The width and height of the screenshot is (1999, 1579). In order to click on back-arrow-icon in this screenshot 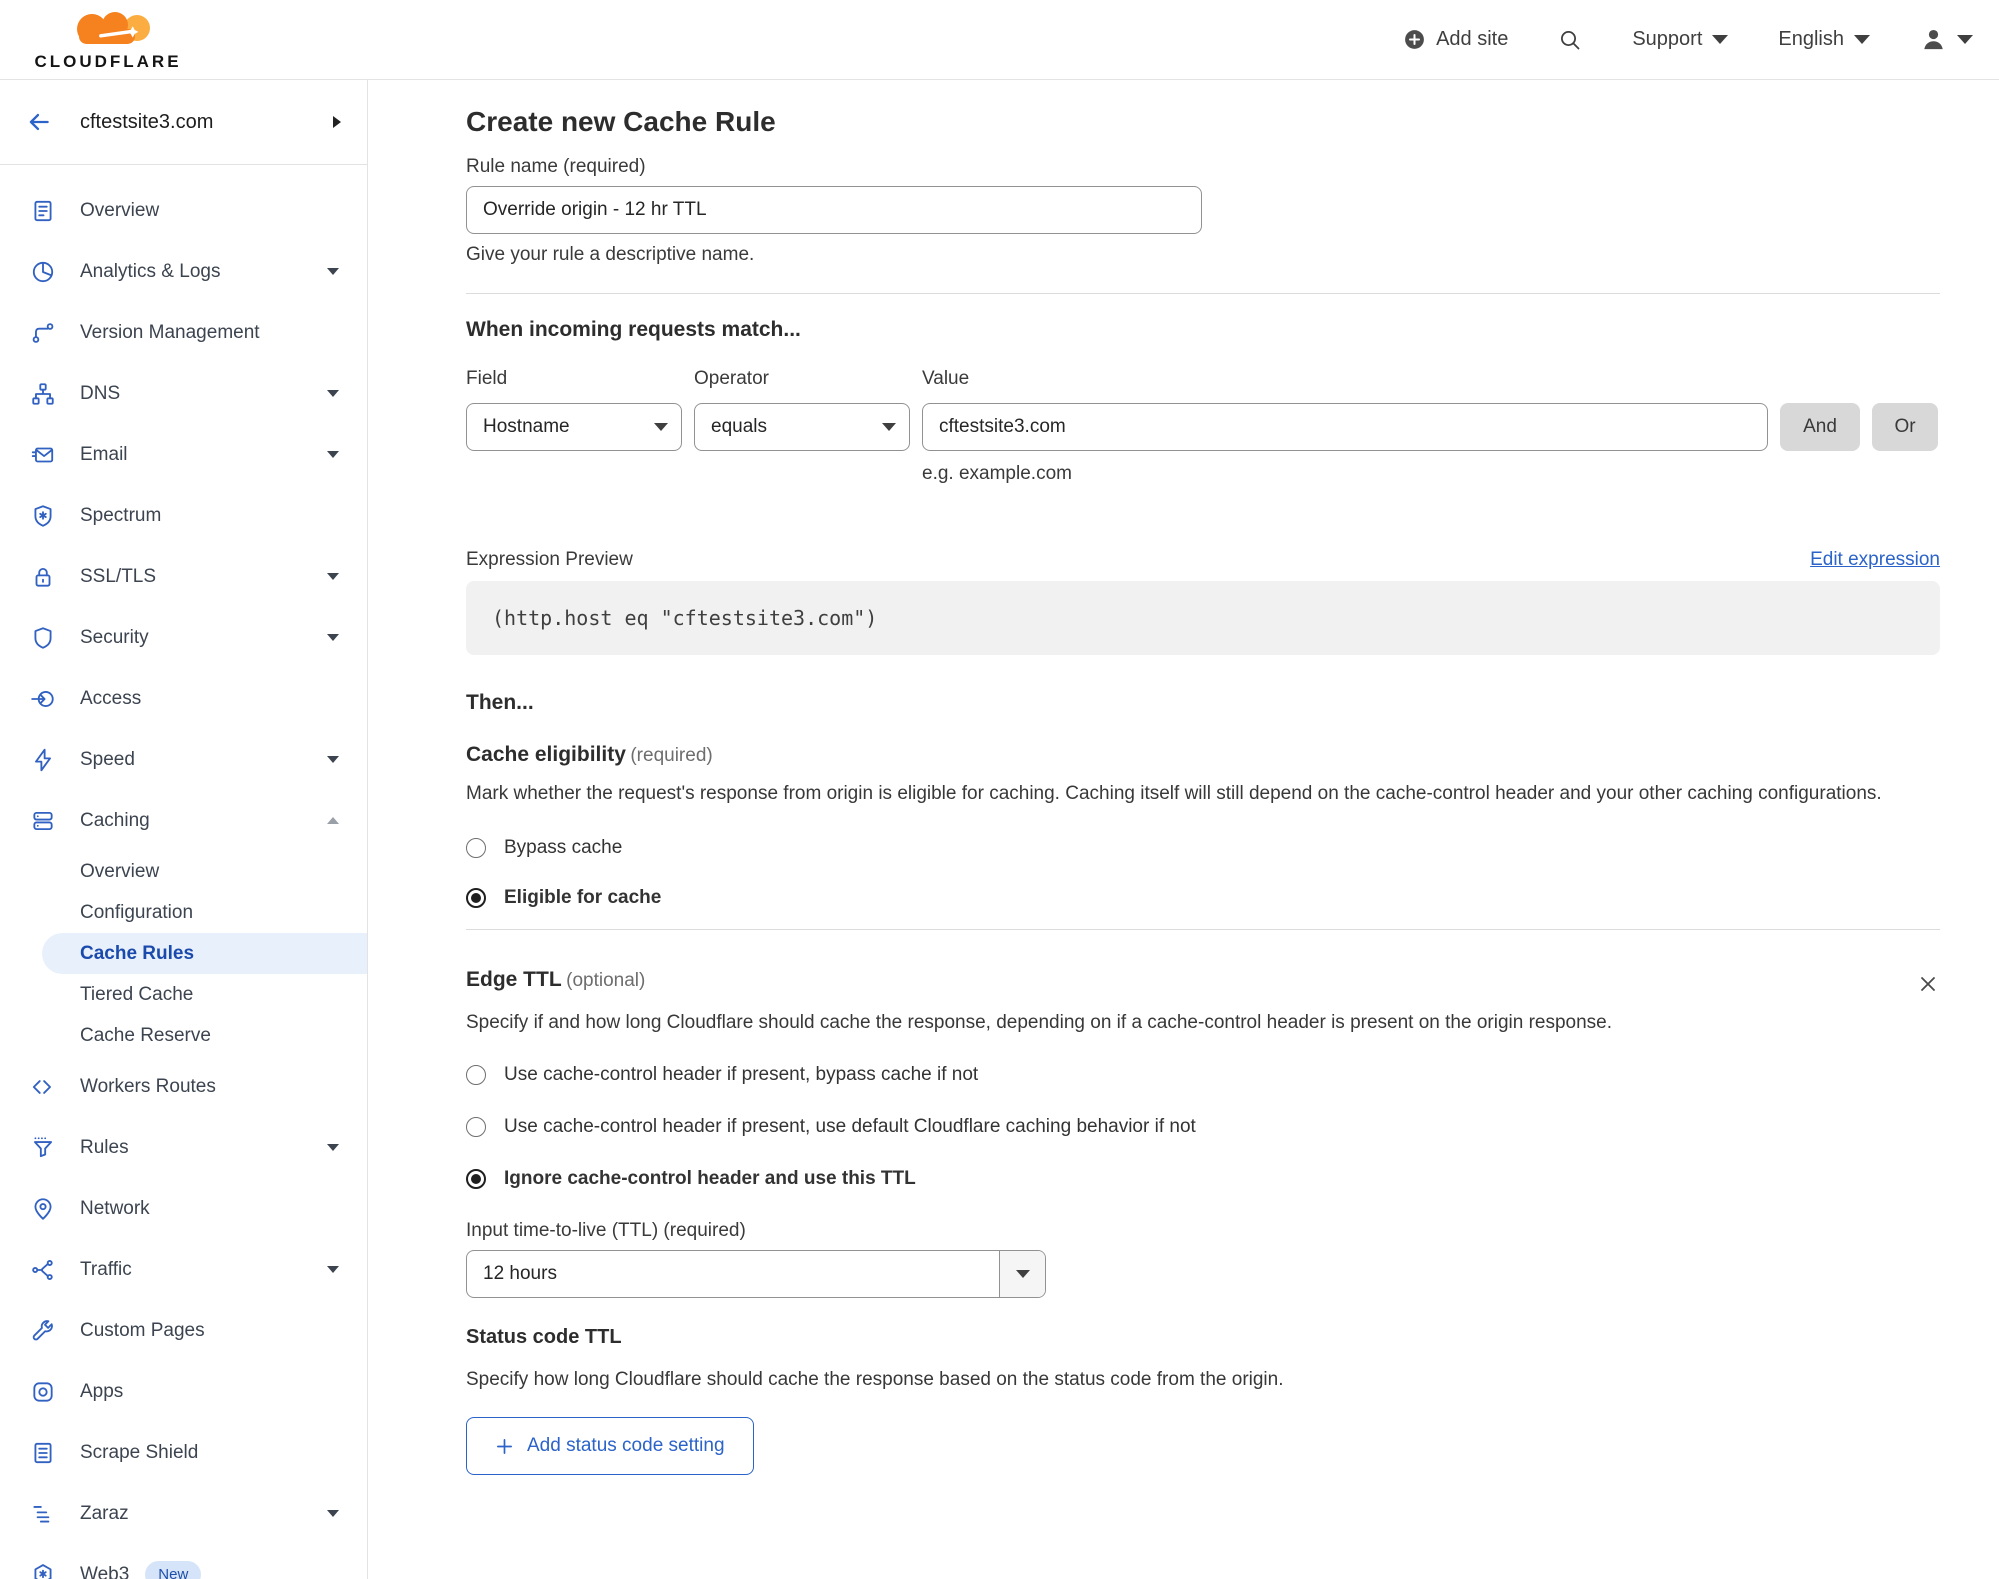, I will do `click(39, 122)`.